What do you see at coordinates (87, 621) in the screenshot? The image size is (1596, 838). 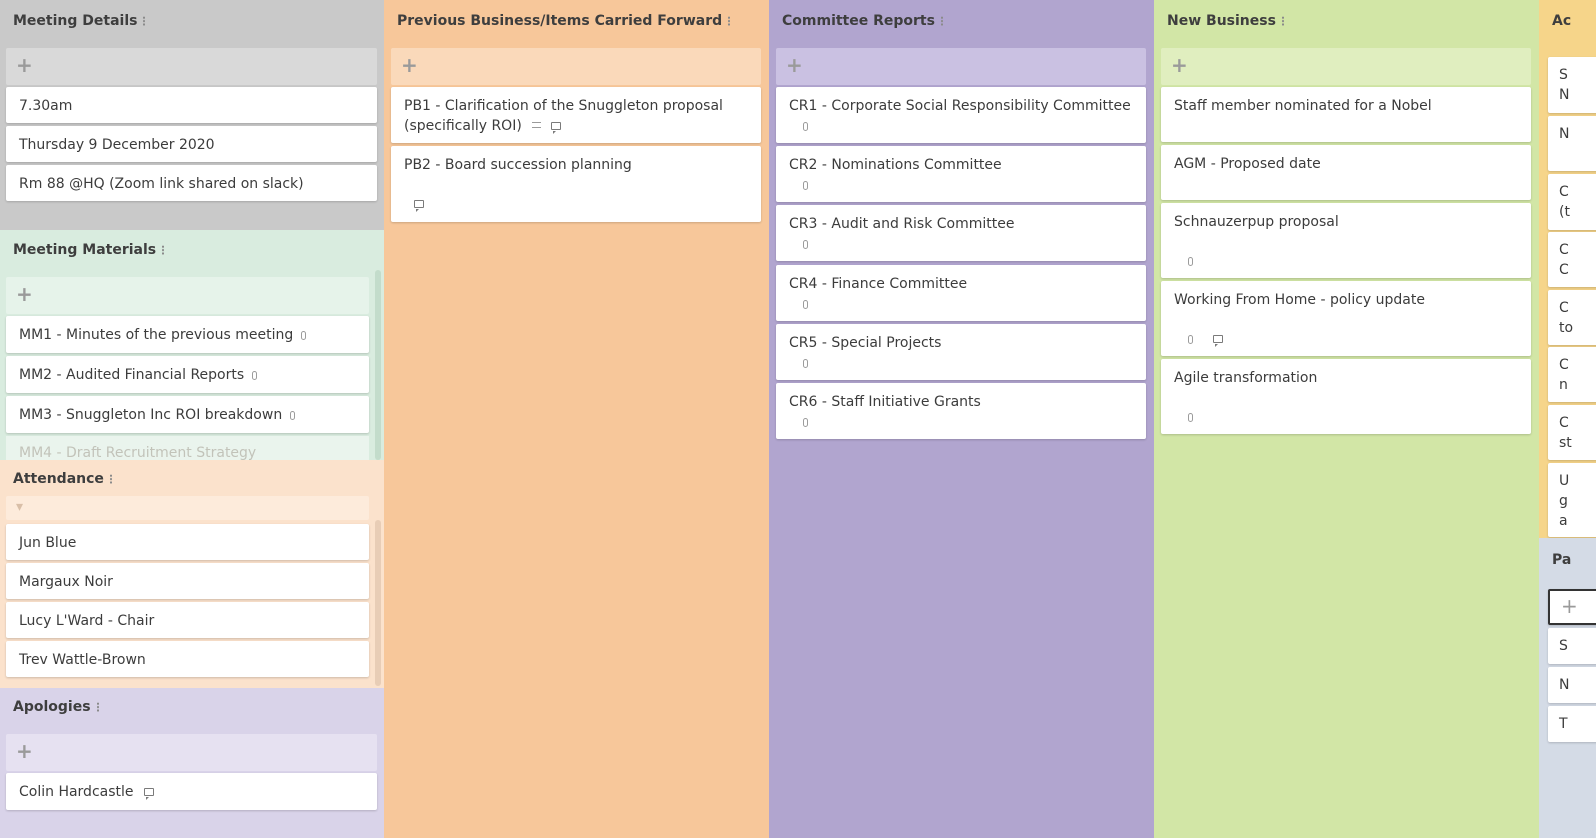 I see `card-title: Lucy L'Ward - Chair` at bounding box center [87, 621].